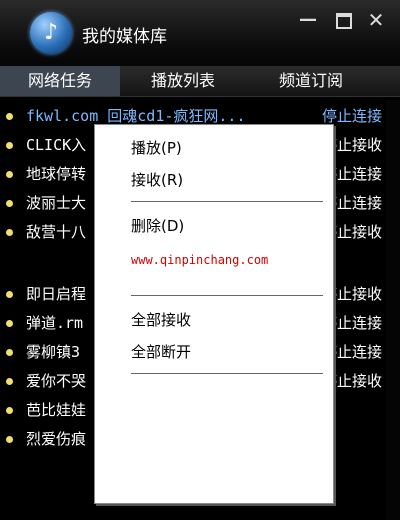 This screenshot has width=400, height=520. Describe the element at coordinates (161, 351) in the screenshot. I see `menu-item-disconnect-all: 全部断开` at that location.